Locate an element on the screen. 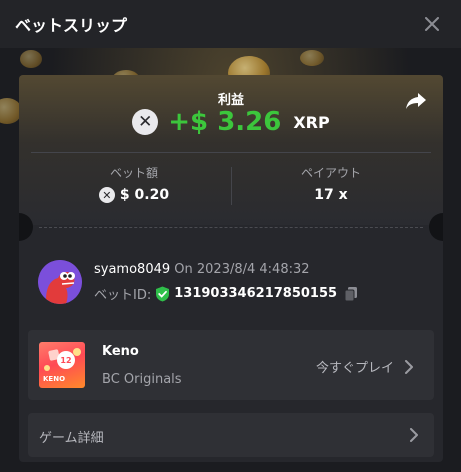 This screenshot has width=461, height=472. game-thumbnail: 12 KENO is located at coordinates (62, 365).